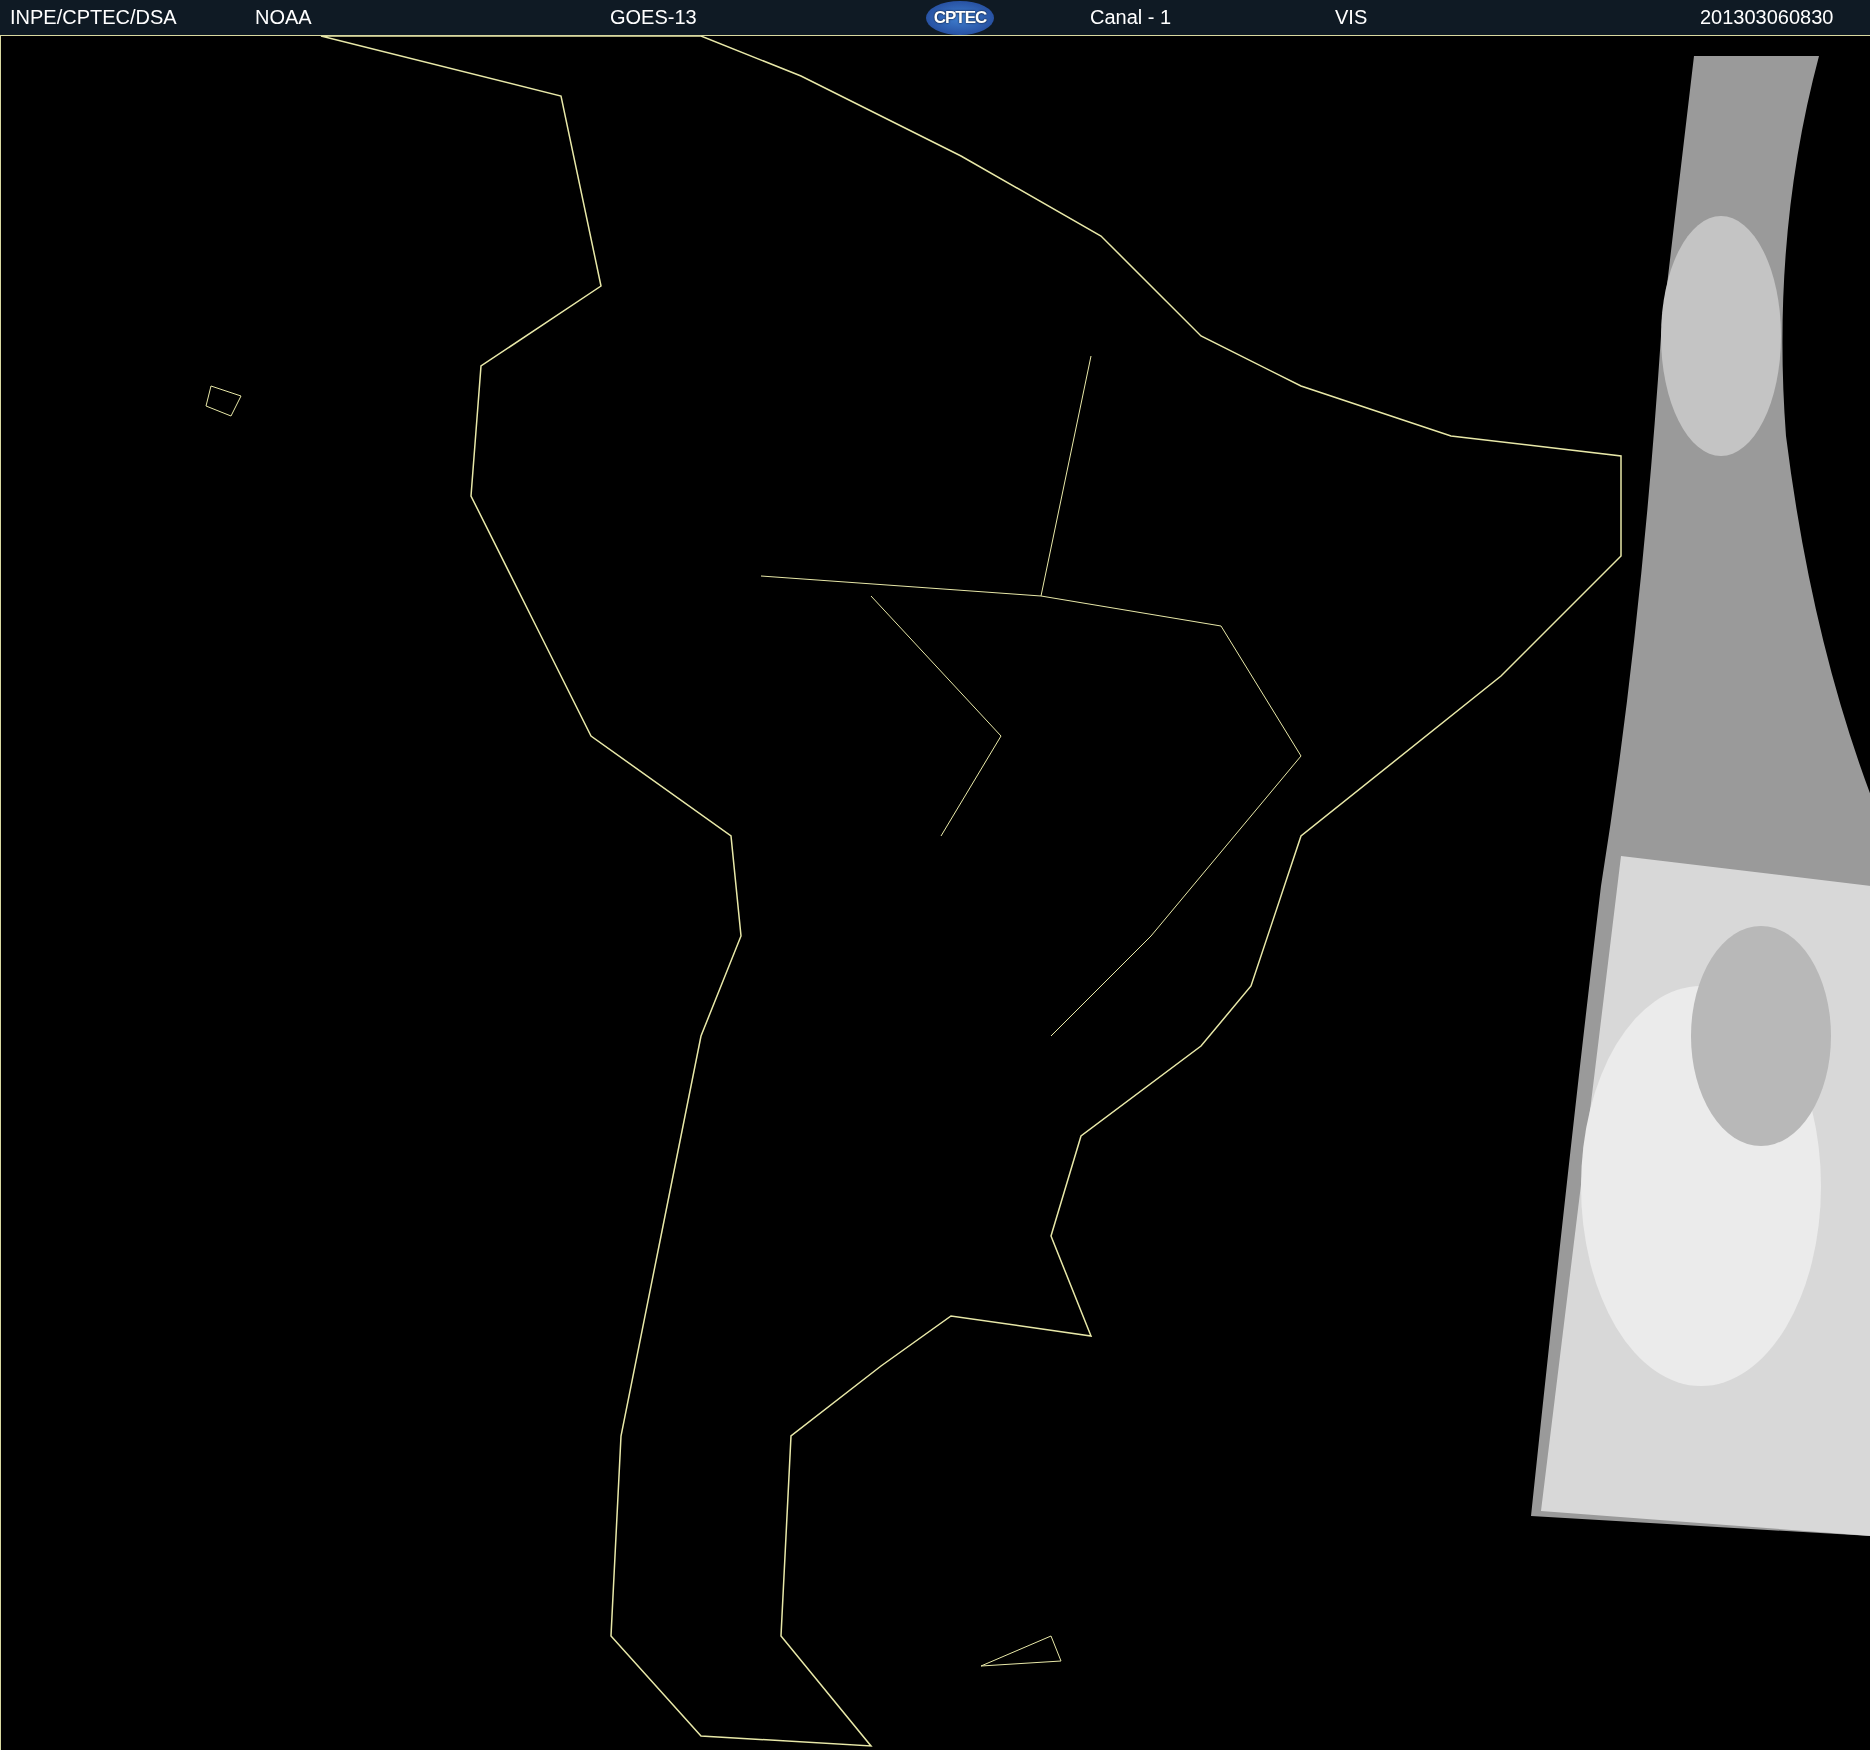  What do you see at coordinates (284, 17) in the screenshot?
I see `agency-label: NOAA` at bounding box center [284, 17].